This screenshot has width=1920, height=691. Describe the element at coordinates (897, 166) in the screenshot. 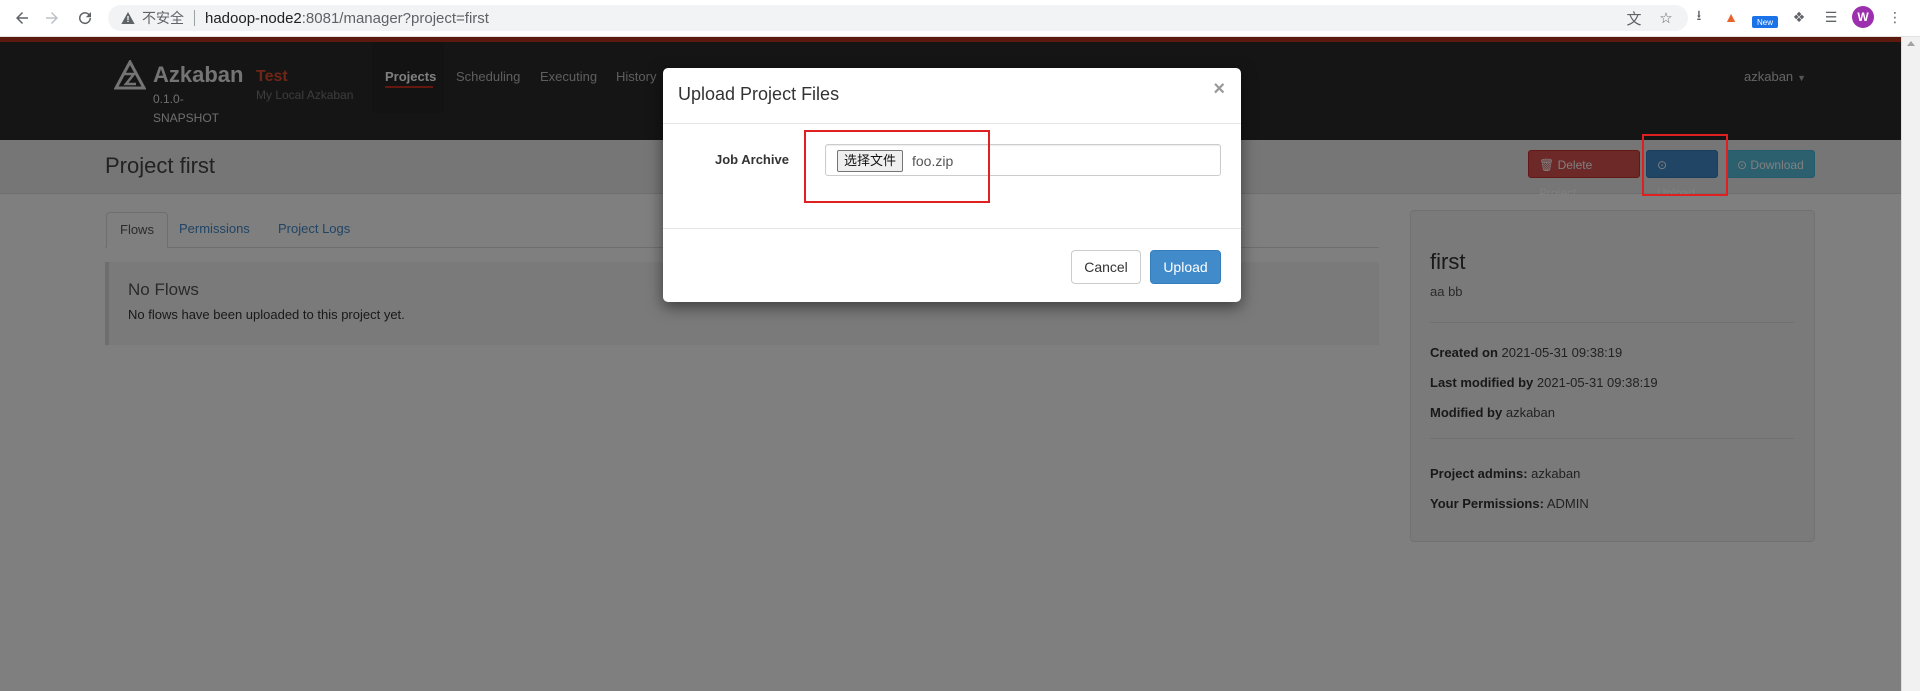

I see `highlight-box-file-input` at that location.